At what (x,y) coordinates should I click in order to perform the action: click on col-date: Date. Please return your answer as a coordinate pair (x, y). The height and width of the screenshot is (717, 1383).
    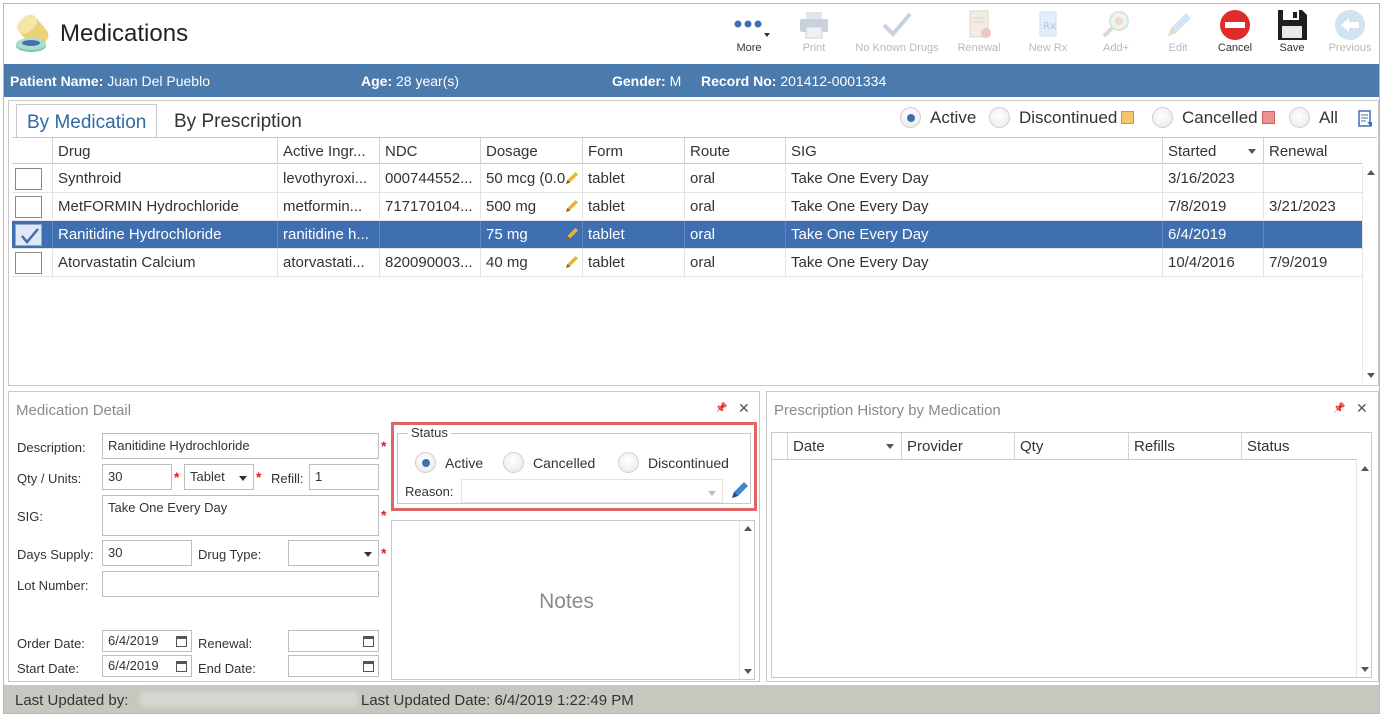
    Looking at the image, I should click on (844, 446).